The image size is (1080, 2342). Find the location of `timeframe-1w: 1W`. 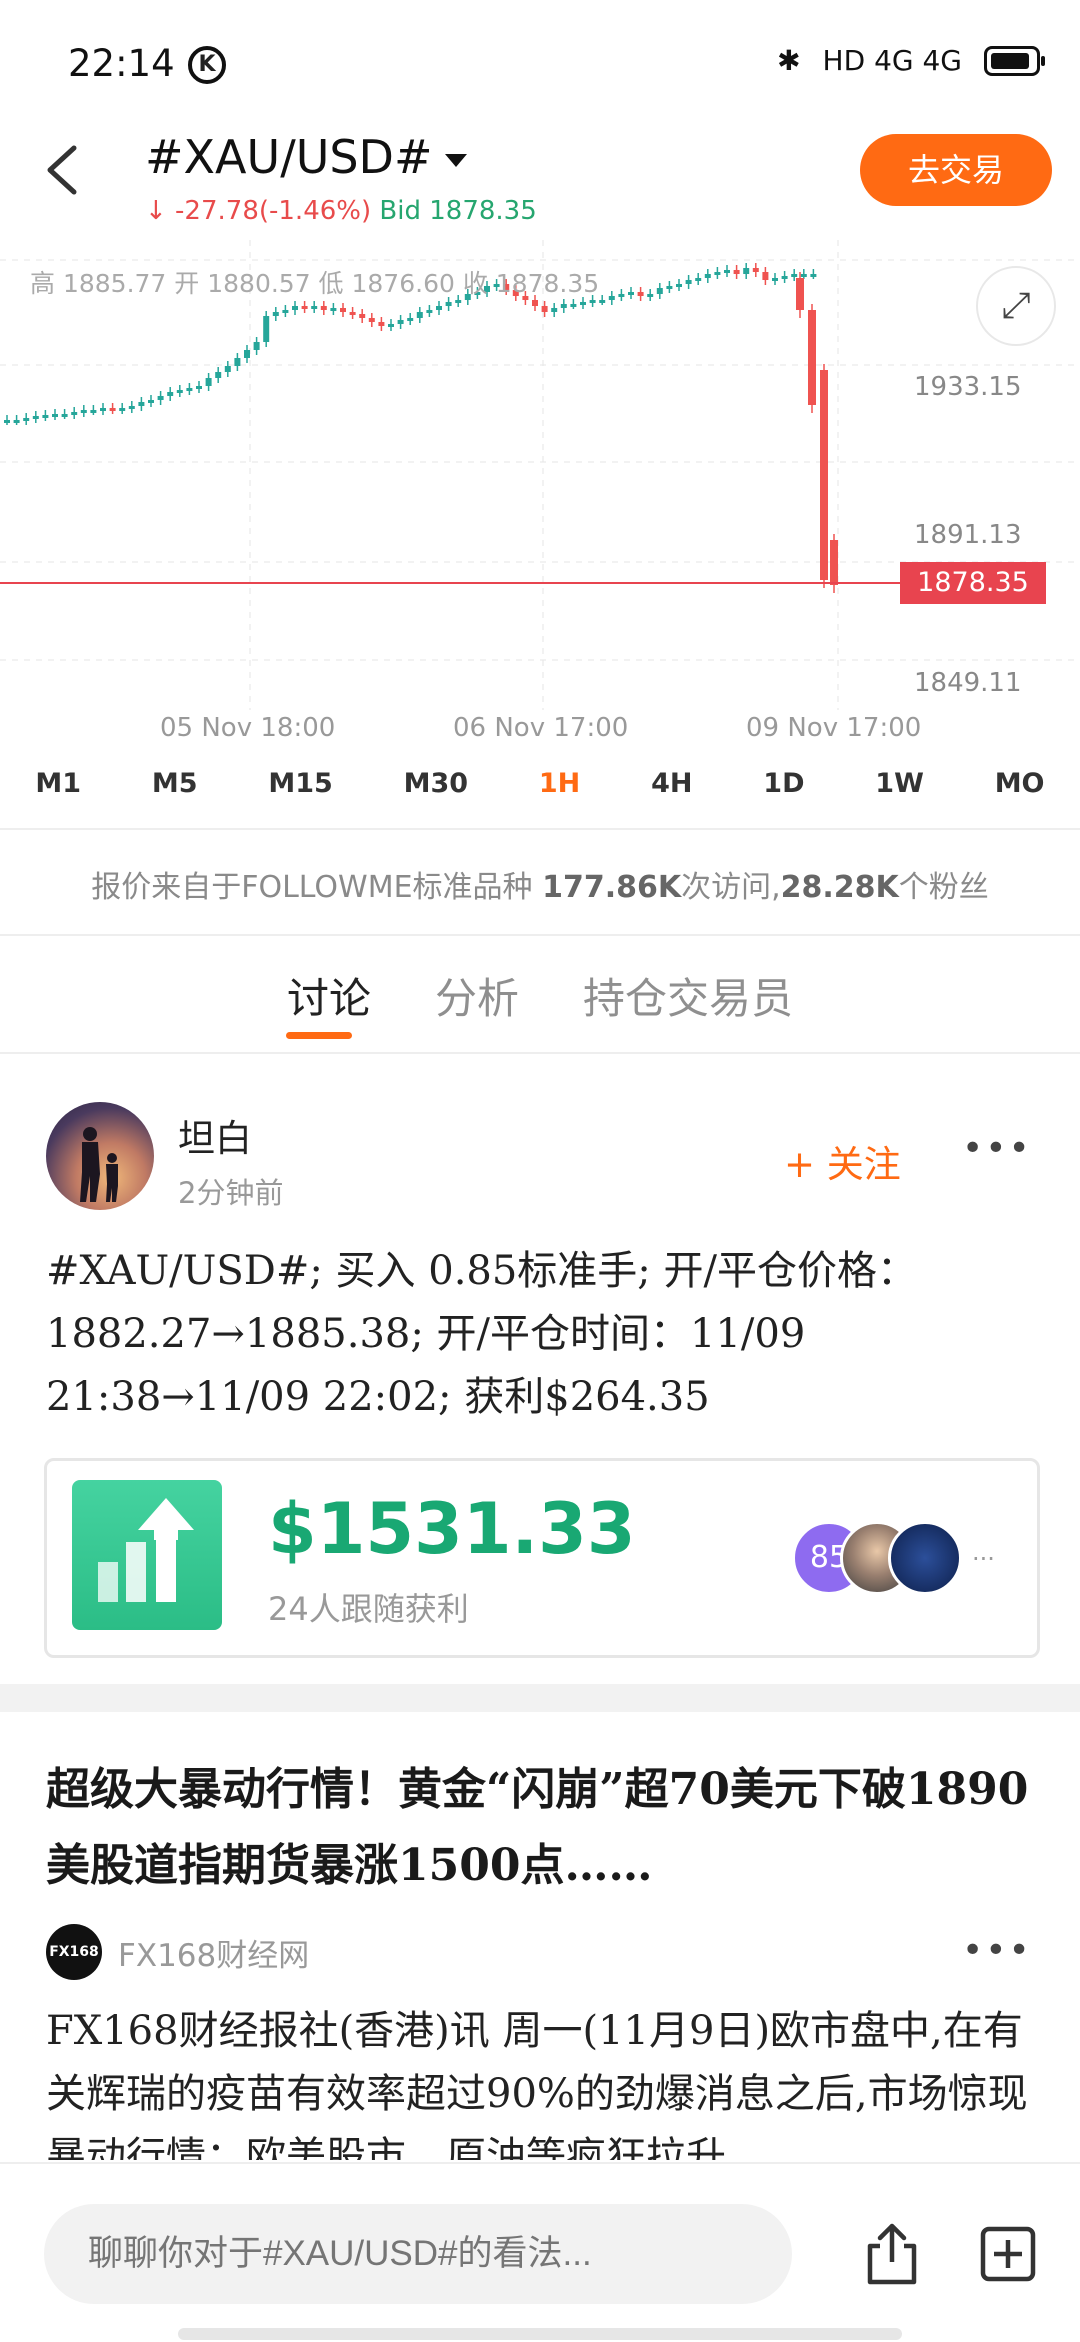

timeframe-1w: 1W is located at coordinates (899, 798).